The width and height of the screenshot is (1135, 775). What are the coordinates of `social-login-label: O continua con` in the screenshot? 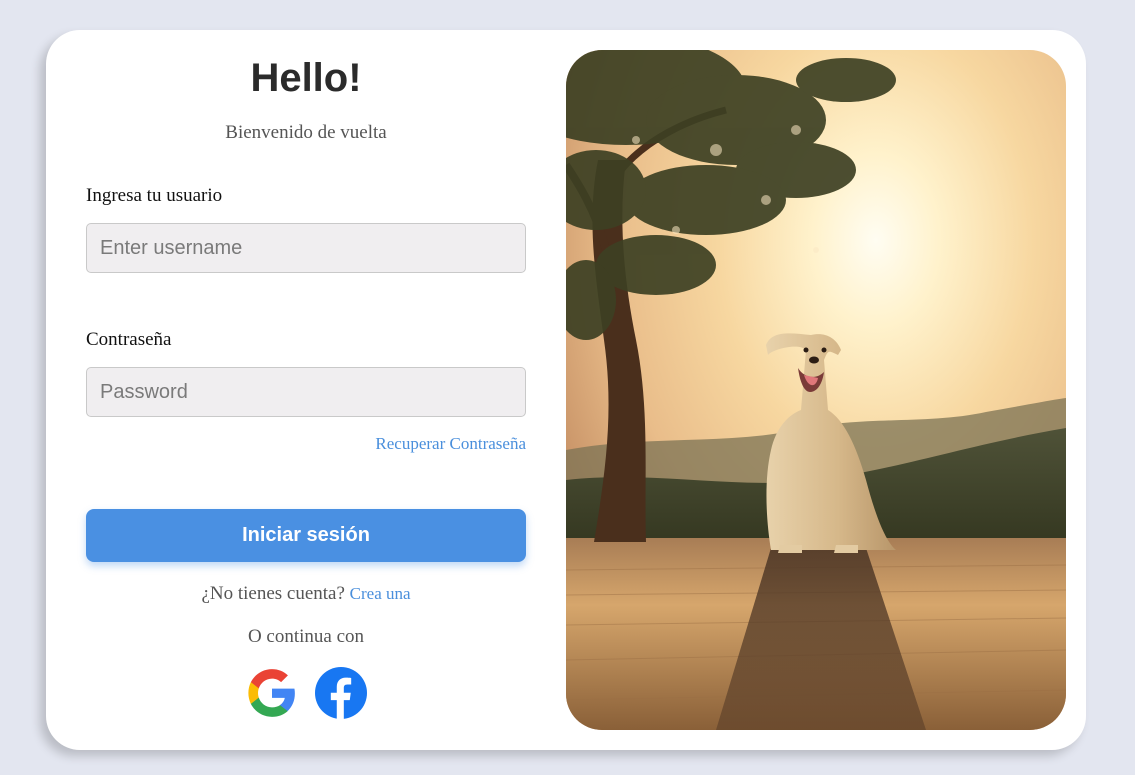 It's located at (306, 636).